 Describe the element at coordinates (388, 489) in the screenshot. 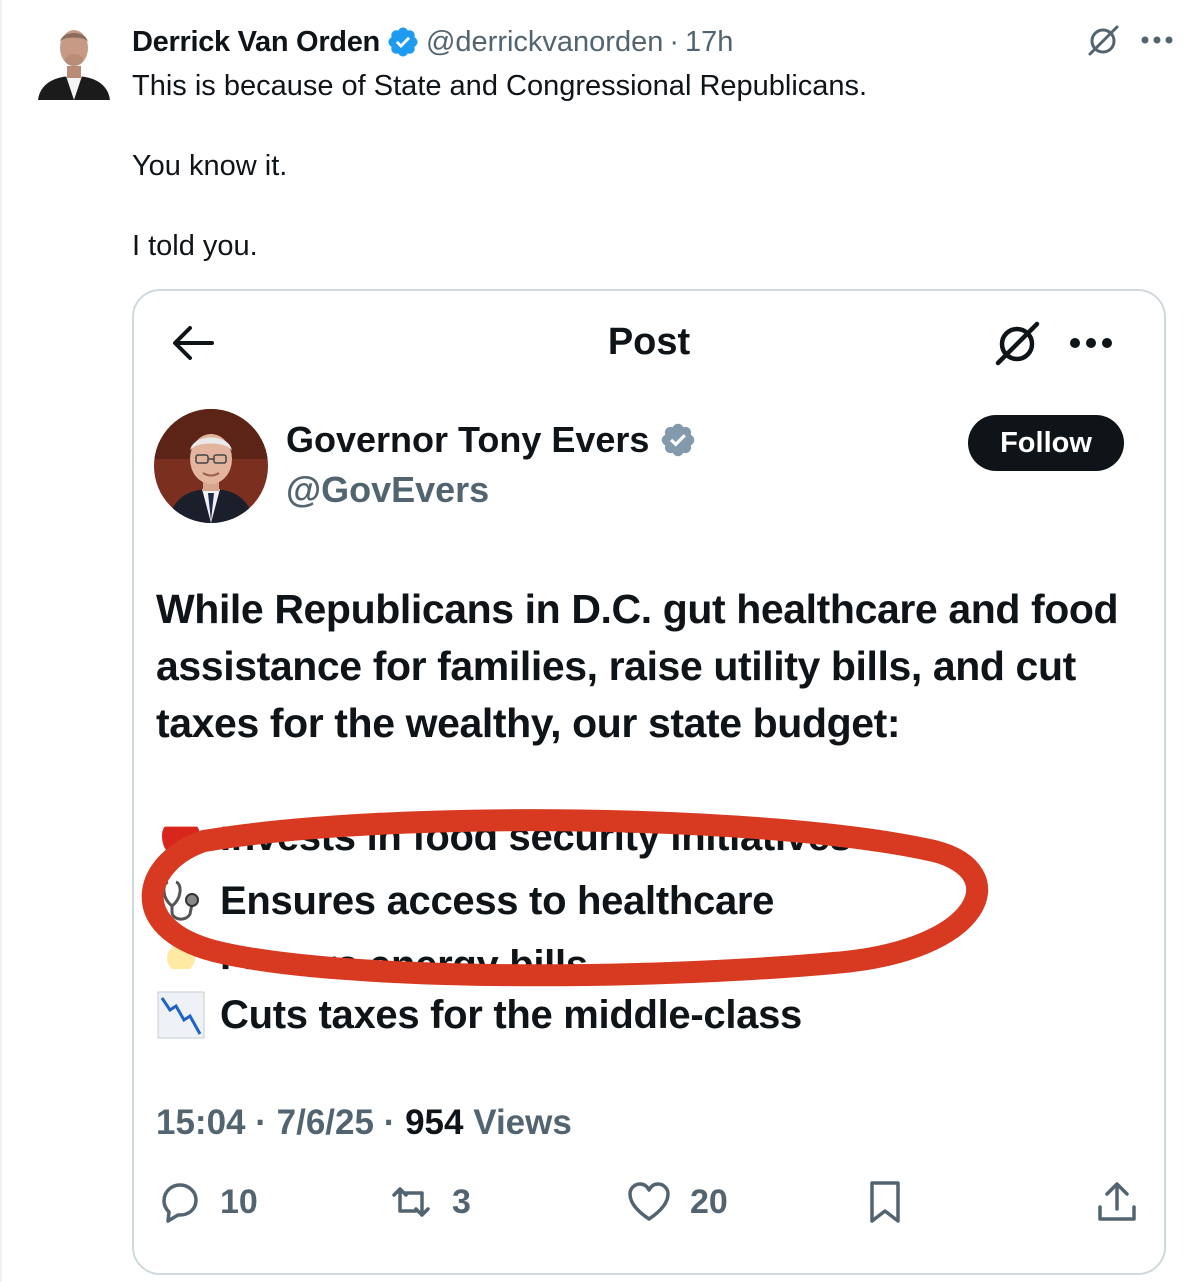

I see `governor-handle: @GovEvers` at that location.